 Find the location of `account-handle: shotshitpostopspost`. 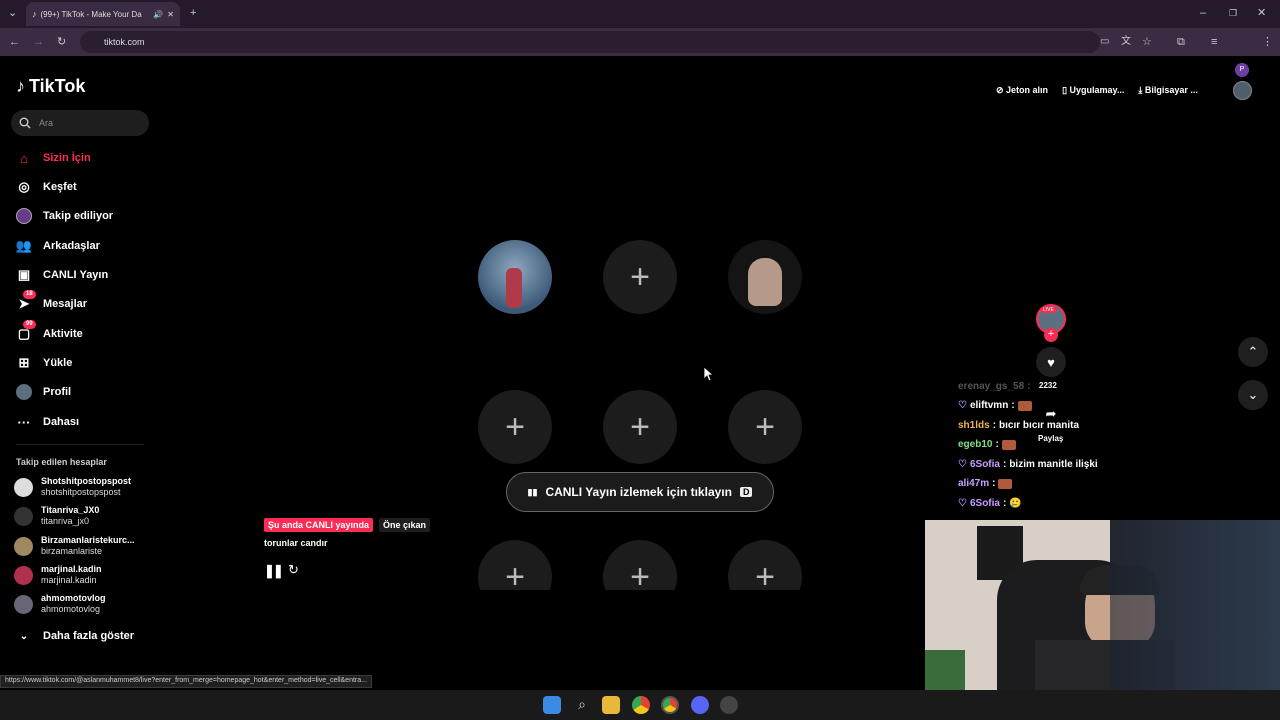

account-handle: shotshitpostopspost is located at coordinates (81, 492).